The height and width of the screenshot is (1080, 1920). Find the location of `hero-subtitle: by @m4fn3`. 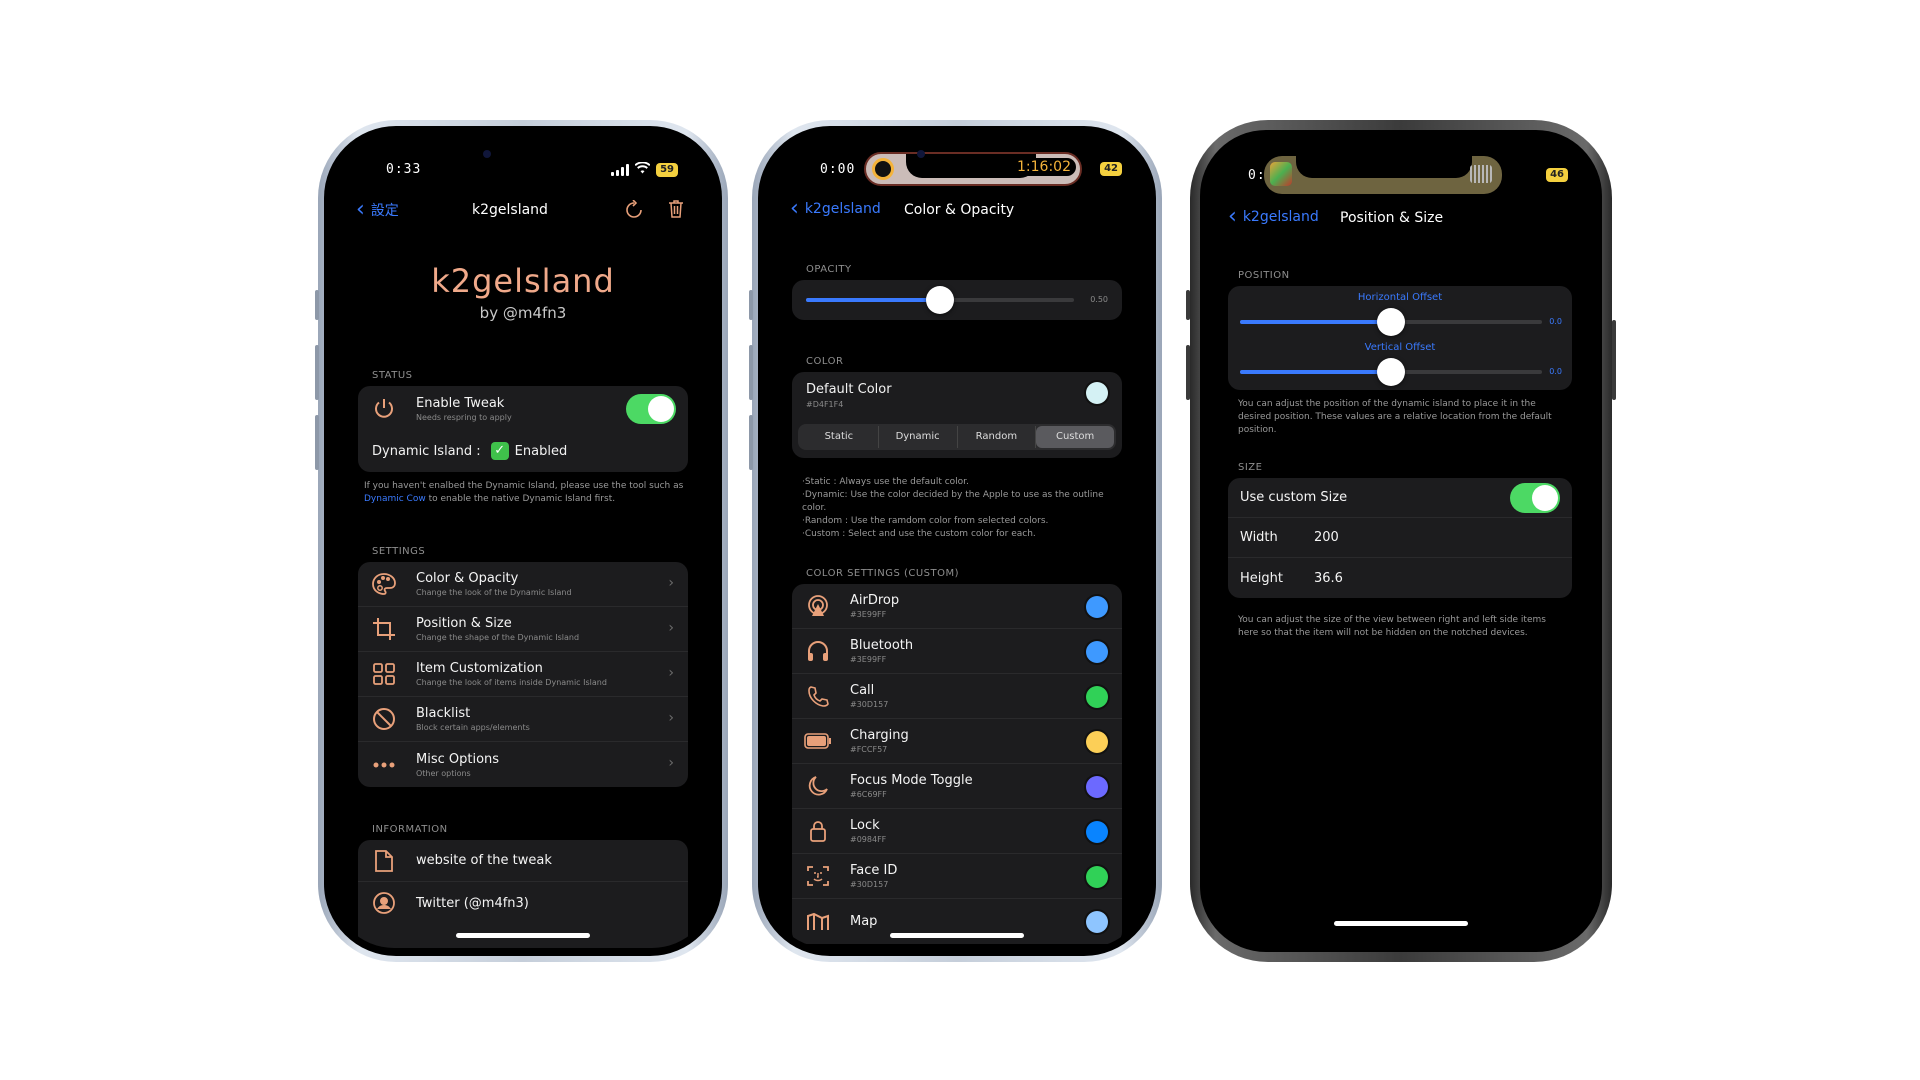

hero-subtitle: by @m4fn3 is located at coordinates (523, 313).